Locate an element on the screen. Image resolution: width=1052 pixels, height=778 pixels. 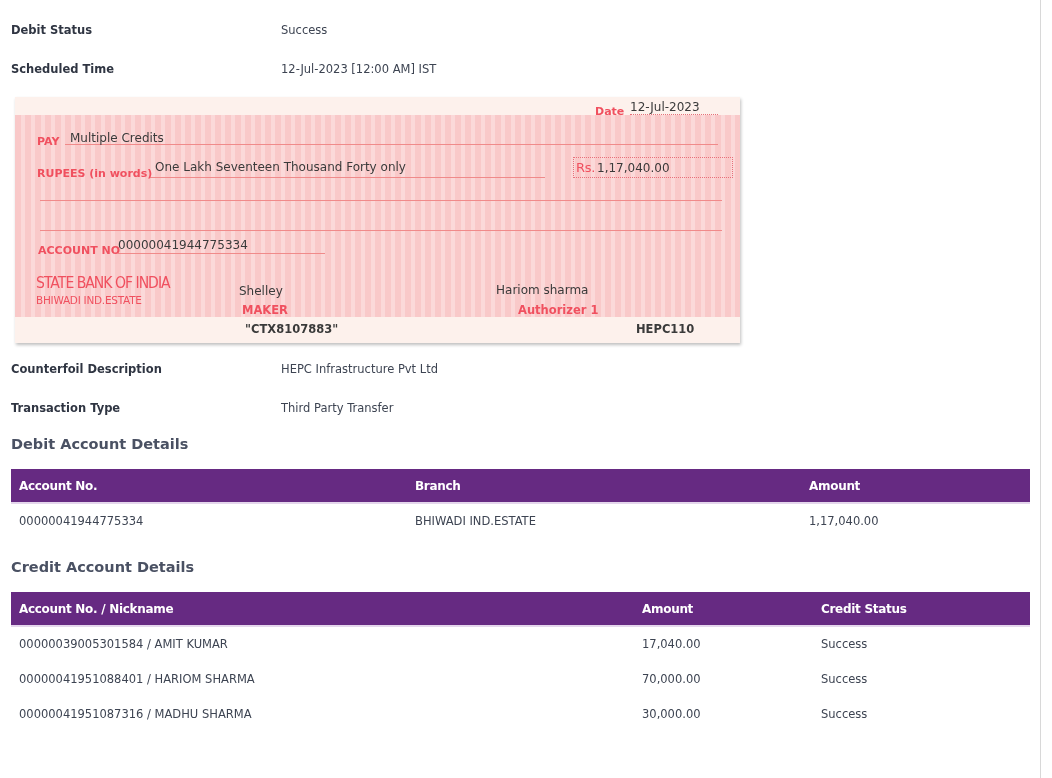
authorizer-label: Authorizer 1 is located at coordinates (558, 310).